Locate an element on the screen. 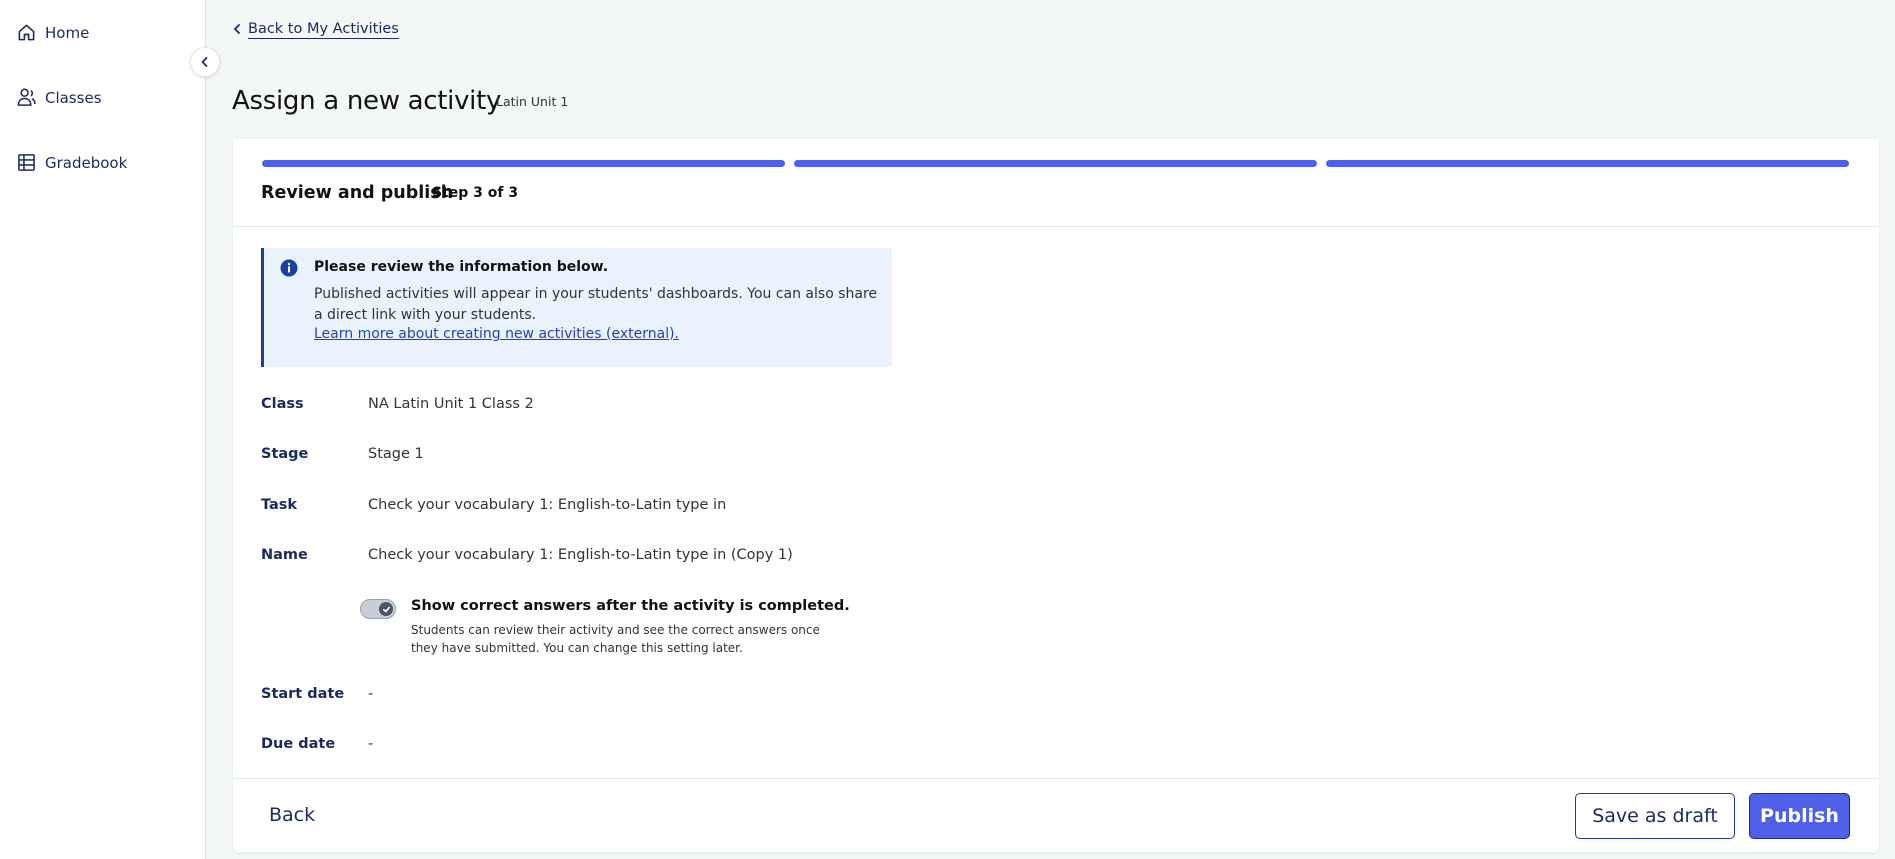  start-date-value: - is located at coordinates (371, 694).